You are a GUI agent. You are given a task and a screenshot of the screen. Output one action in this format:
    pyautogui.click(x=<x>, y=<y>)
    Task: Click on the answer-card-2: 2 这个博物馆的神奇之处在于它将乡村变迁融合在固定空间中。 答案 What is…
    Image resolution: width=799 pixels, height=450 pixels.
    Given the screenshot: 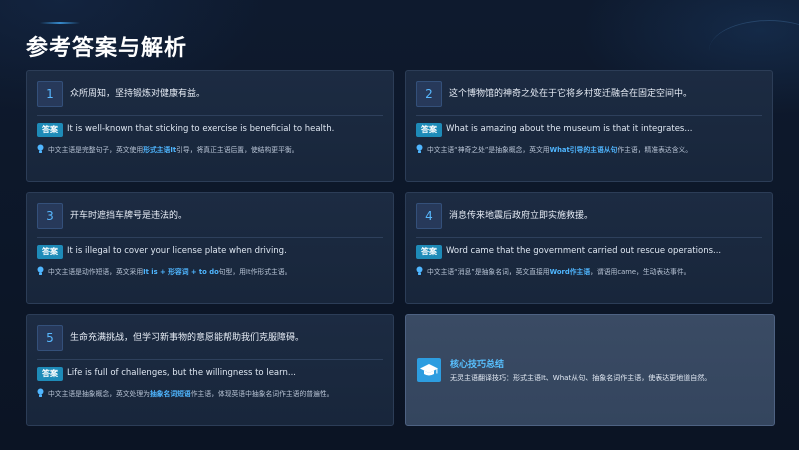 What is the action you would take?
    pyautogui.click(x=589, y=126)
    